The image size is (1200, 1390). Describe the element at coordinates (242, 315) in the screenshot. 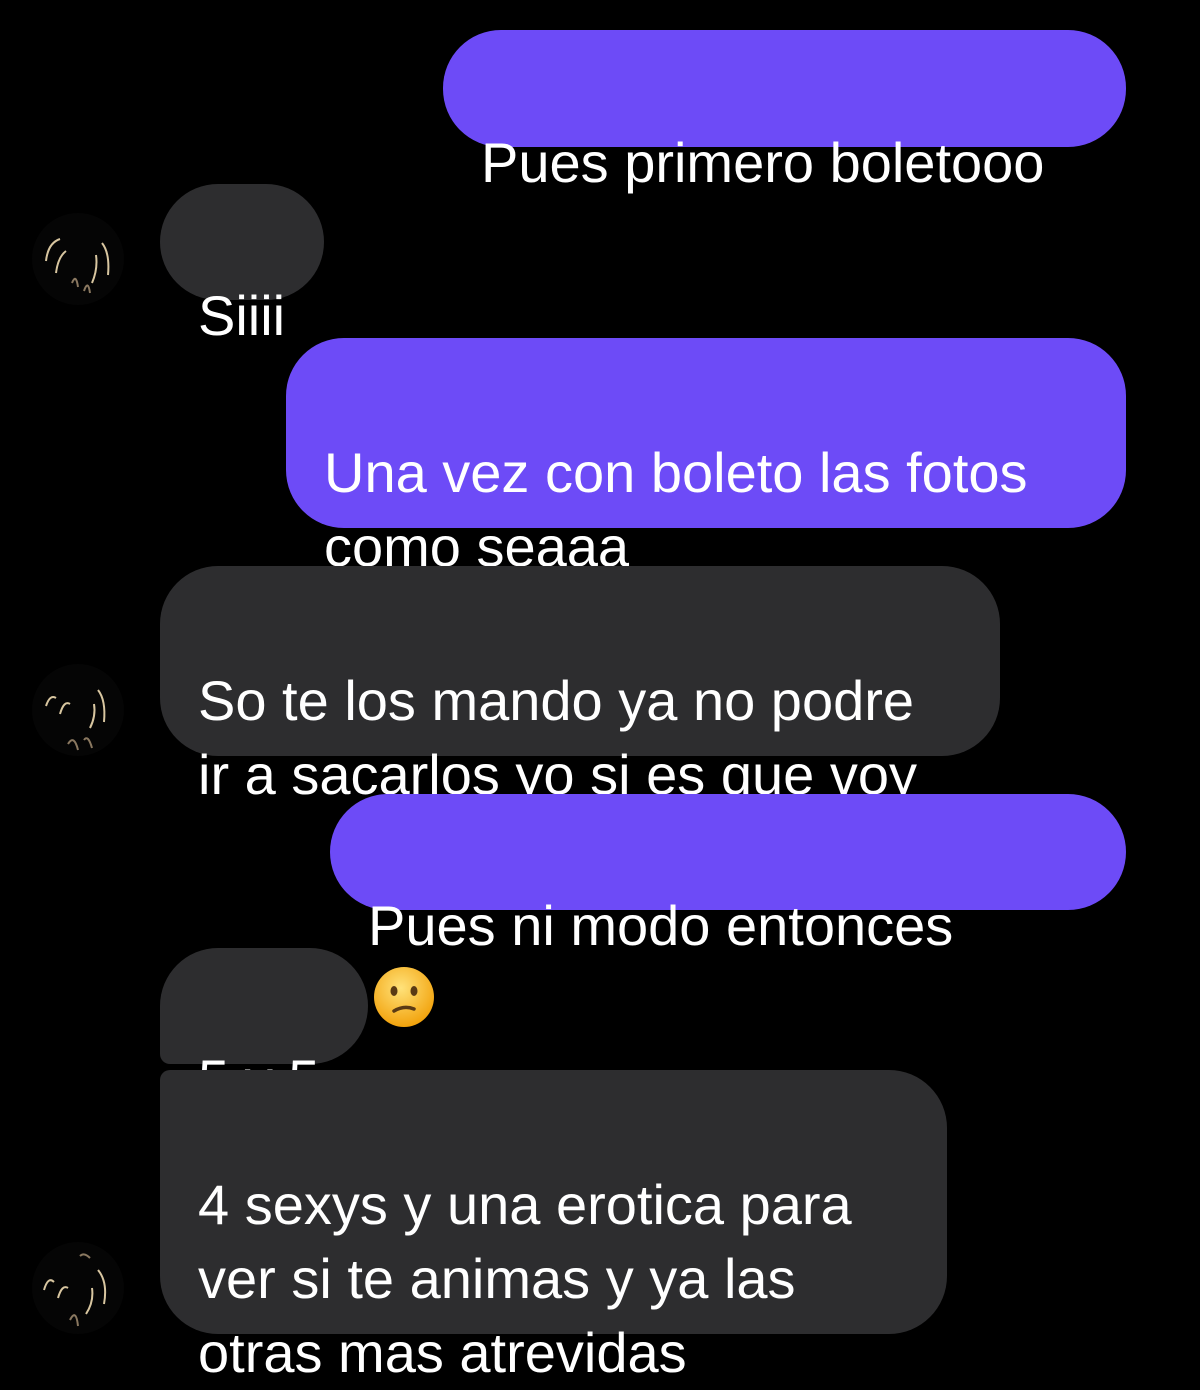

I see `message-text: Siiii` at that location.